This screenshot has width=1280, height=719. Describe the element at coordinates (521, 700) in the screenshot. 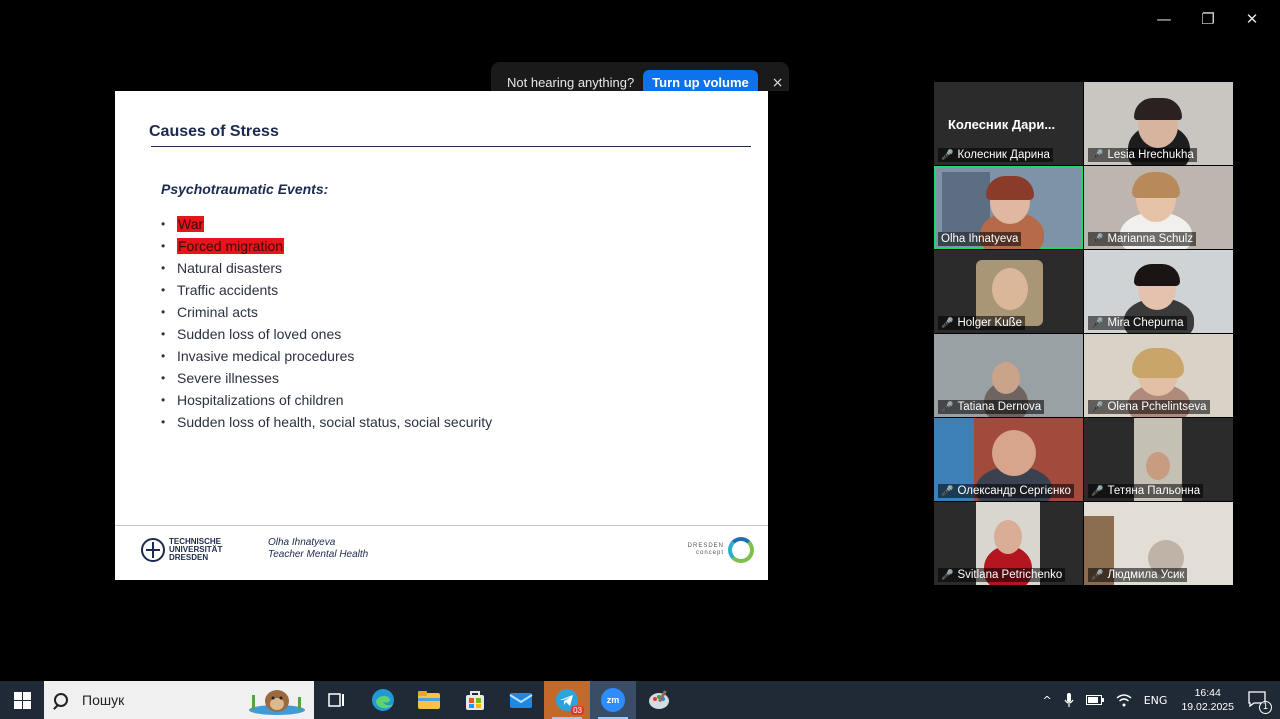

I see `mail-button` at that location.